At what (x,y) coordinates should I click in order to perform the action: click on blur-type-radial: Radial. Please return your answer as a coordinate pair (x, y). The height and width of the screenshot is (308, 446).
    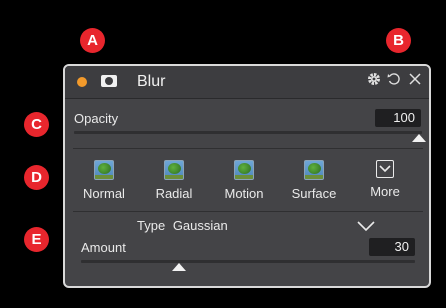
    Looking at the image, I should click on (174, 180).